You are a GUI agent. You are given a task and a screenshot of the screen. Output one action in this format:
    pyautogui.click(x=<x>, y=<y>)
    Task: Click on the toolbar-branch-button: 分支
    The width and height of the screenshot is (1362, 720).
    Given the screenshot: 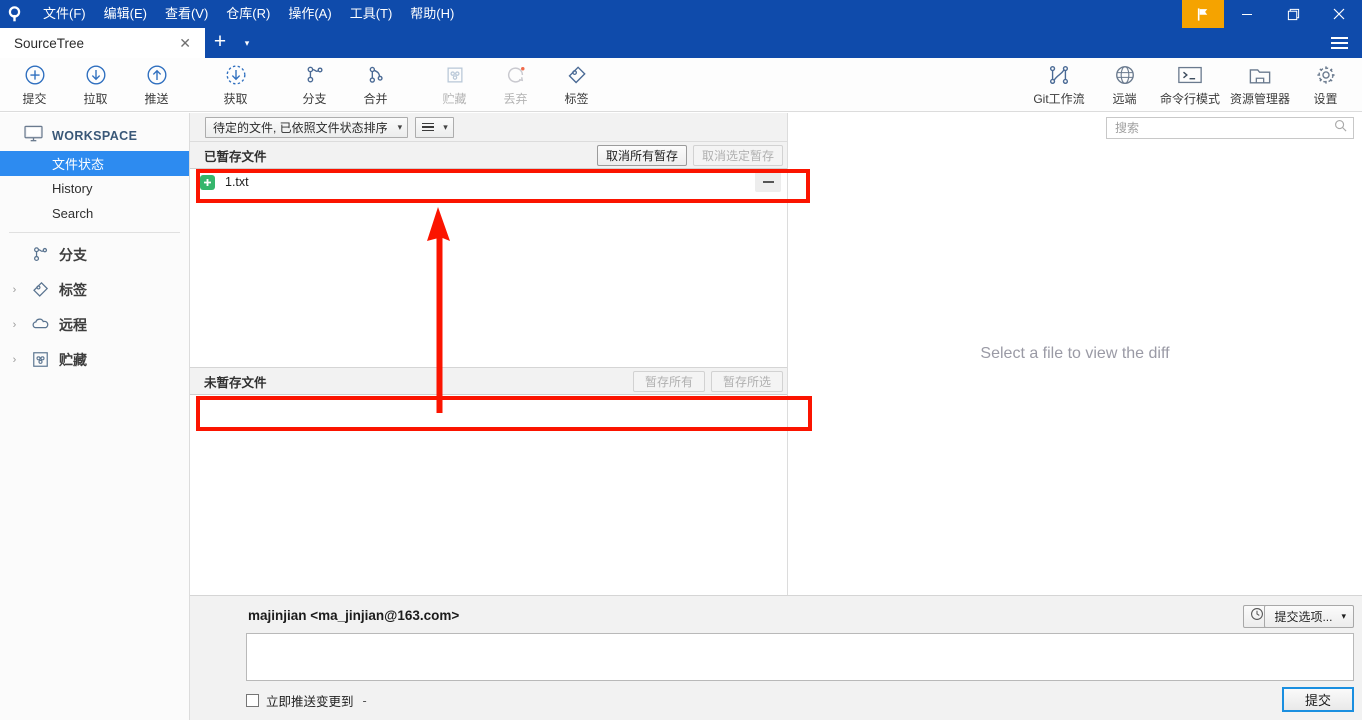 What is the action you would take?
    pyautogui.click(x=314, y=85)
    